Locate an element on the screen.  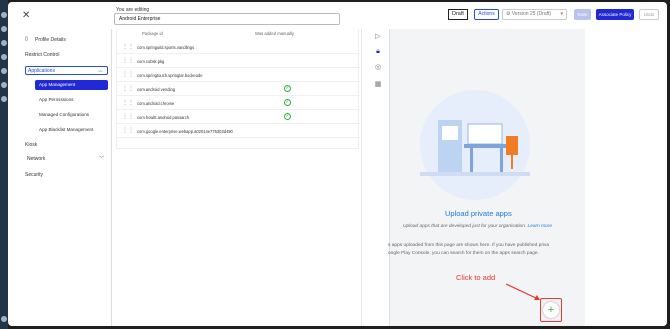
sidebar-item-app-blacklist: App Blacklist Management is located at coordinates (71, 130).